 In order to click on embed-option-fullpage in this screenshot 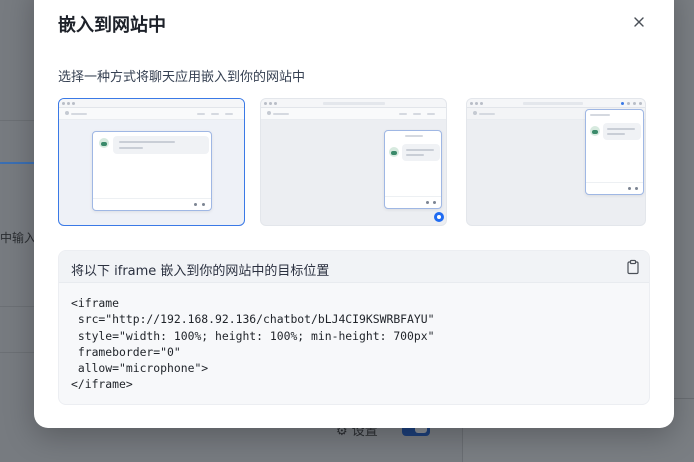, I will do `click(151, 162)`.